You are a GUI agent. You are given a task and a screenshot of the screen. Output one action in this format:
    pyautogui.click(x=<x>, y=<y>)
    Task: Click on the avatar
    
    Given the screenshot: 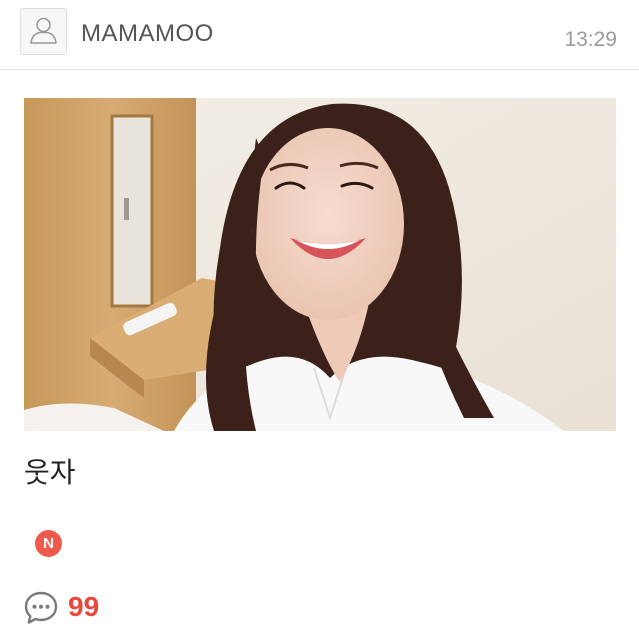 What is the action you would take?
    pyautogui.click(x=43, y=31)
    